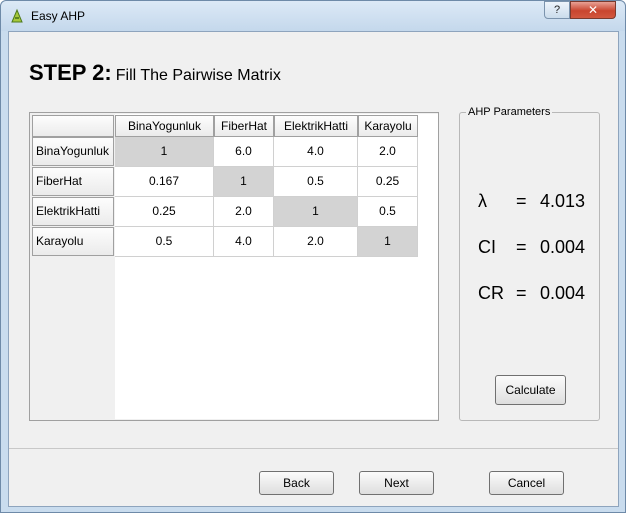  I want to click on calculate-button: Calculate, so click(530, 390).